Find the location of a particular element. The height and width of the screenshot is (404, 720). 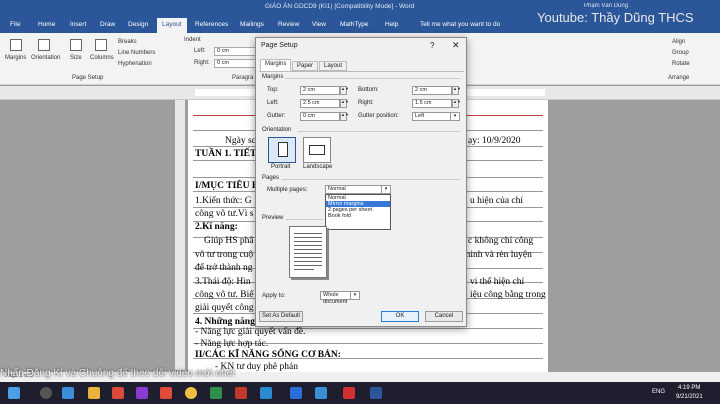

landscape-icon is located at coordinates (317, 150).